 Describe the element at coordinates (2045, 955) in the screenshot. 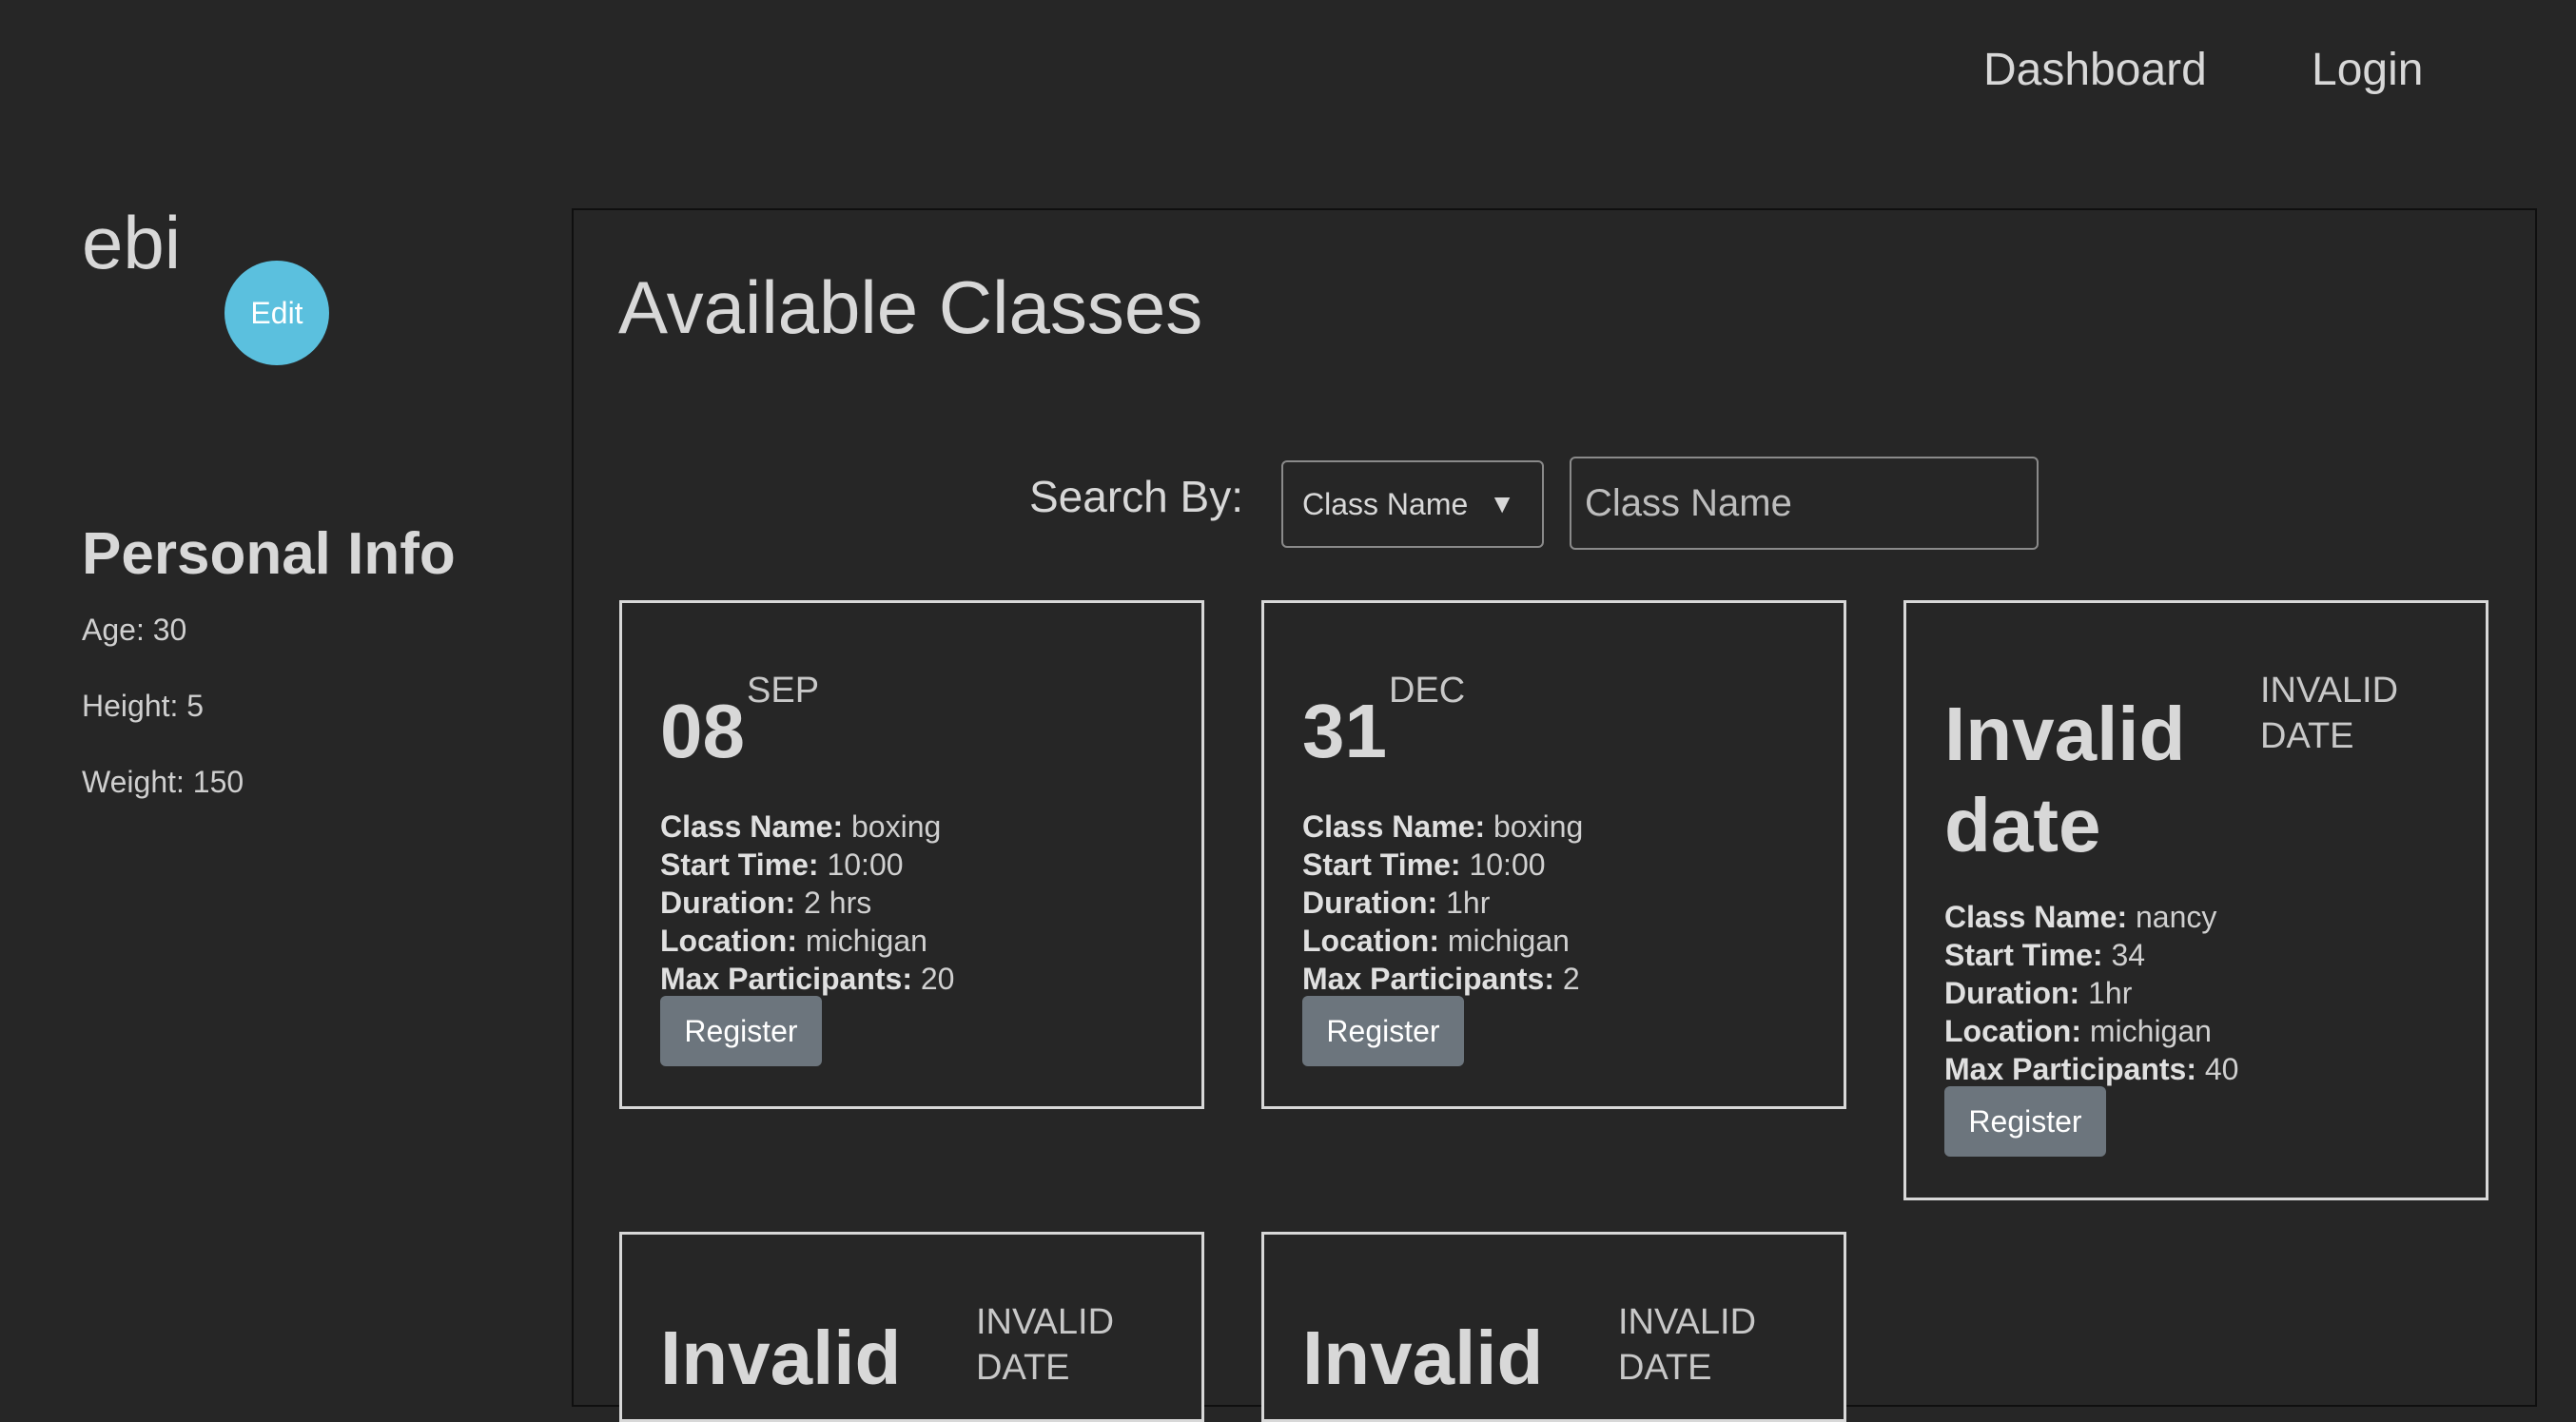

I see `start-time-row: Start Time: 34` at that location.